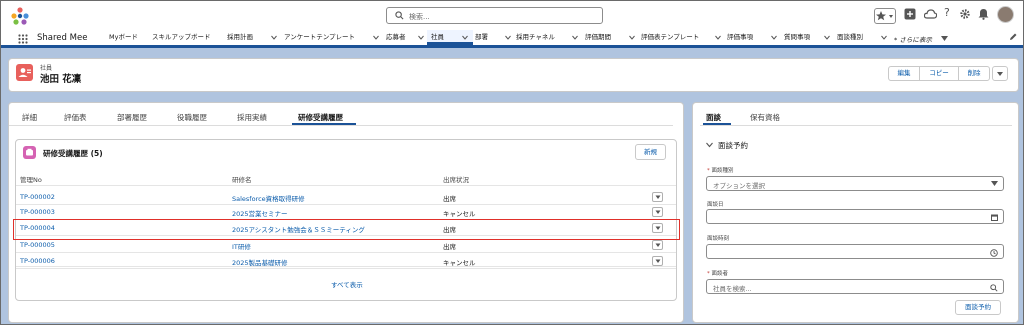 Image resolution: width=1024 pixels, height=325 pixels. Describe the element at coordinates (904, 73) in the screenshot. I see `edit-button: 編集` at that location.